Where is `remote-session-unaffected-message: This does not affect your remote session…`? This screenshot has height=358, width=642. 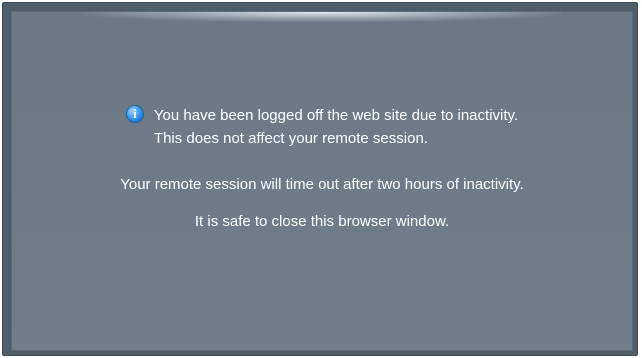 remote-session-unaffected-message: This does not affect your remote session… is located at coordinates (290, 138).